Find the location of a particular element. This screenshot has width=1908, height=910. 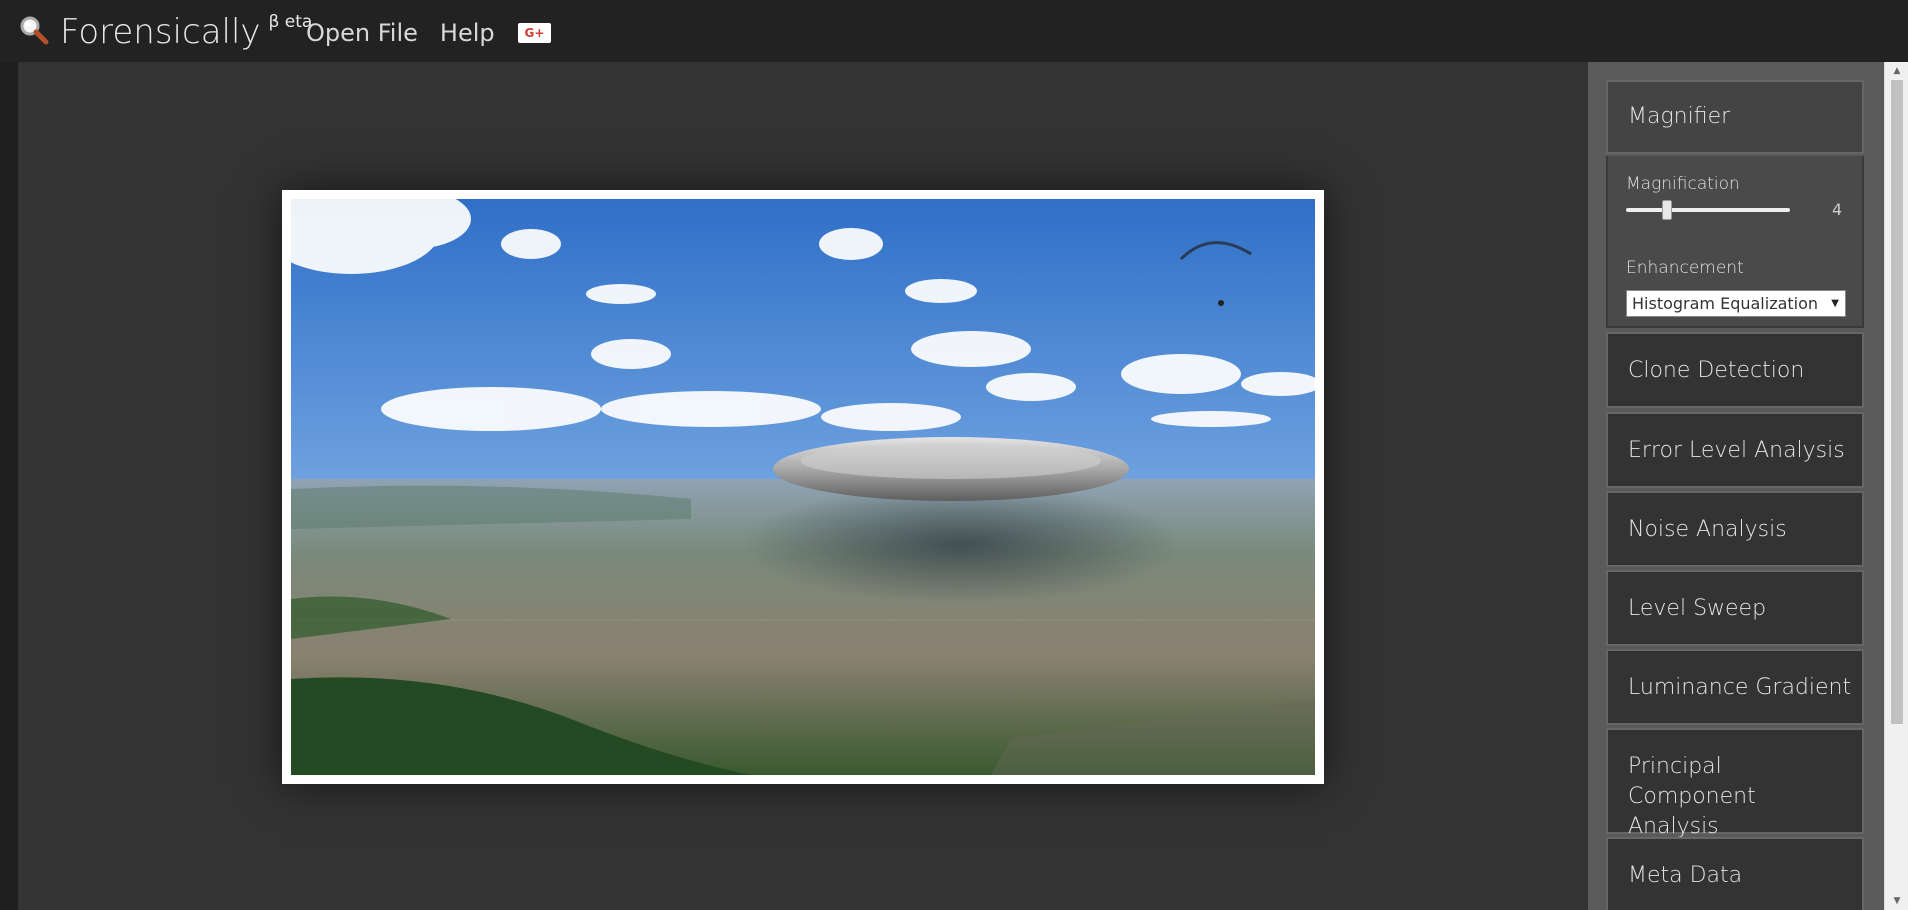

scrollbar-thumb is located at coordinates (1897, 402).